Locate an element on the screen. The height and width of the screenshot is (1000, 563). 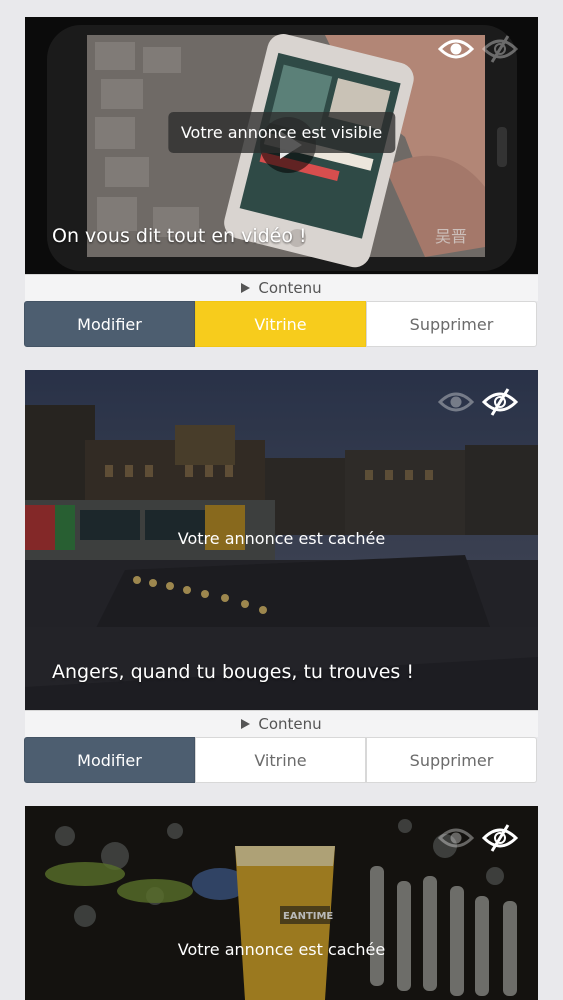
status-label: Votre annonce est visible is located at coordinates (281, 132).